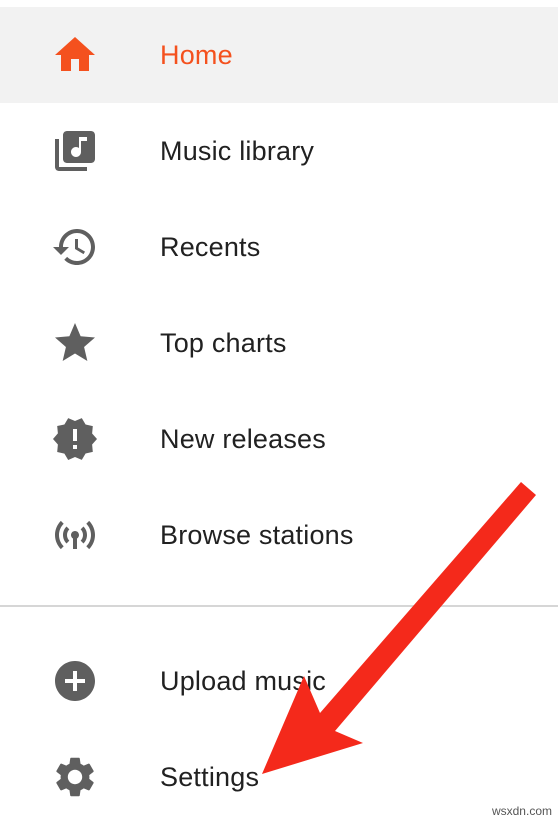 The height and width of the screenshot is (825, 558). What do you see at coordinates (243, 681) in the screenshot?
I see `nav-label-upload-music: Upload music` at bounding box center [243, 681].